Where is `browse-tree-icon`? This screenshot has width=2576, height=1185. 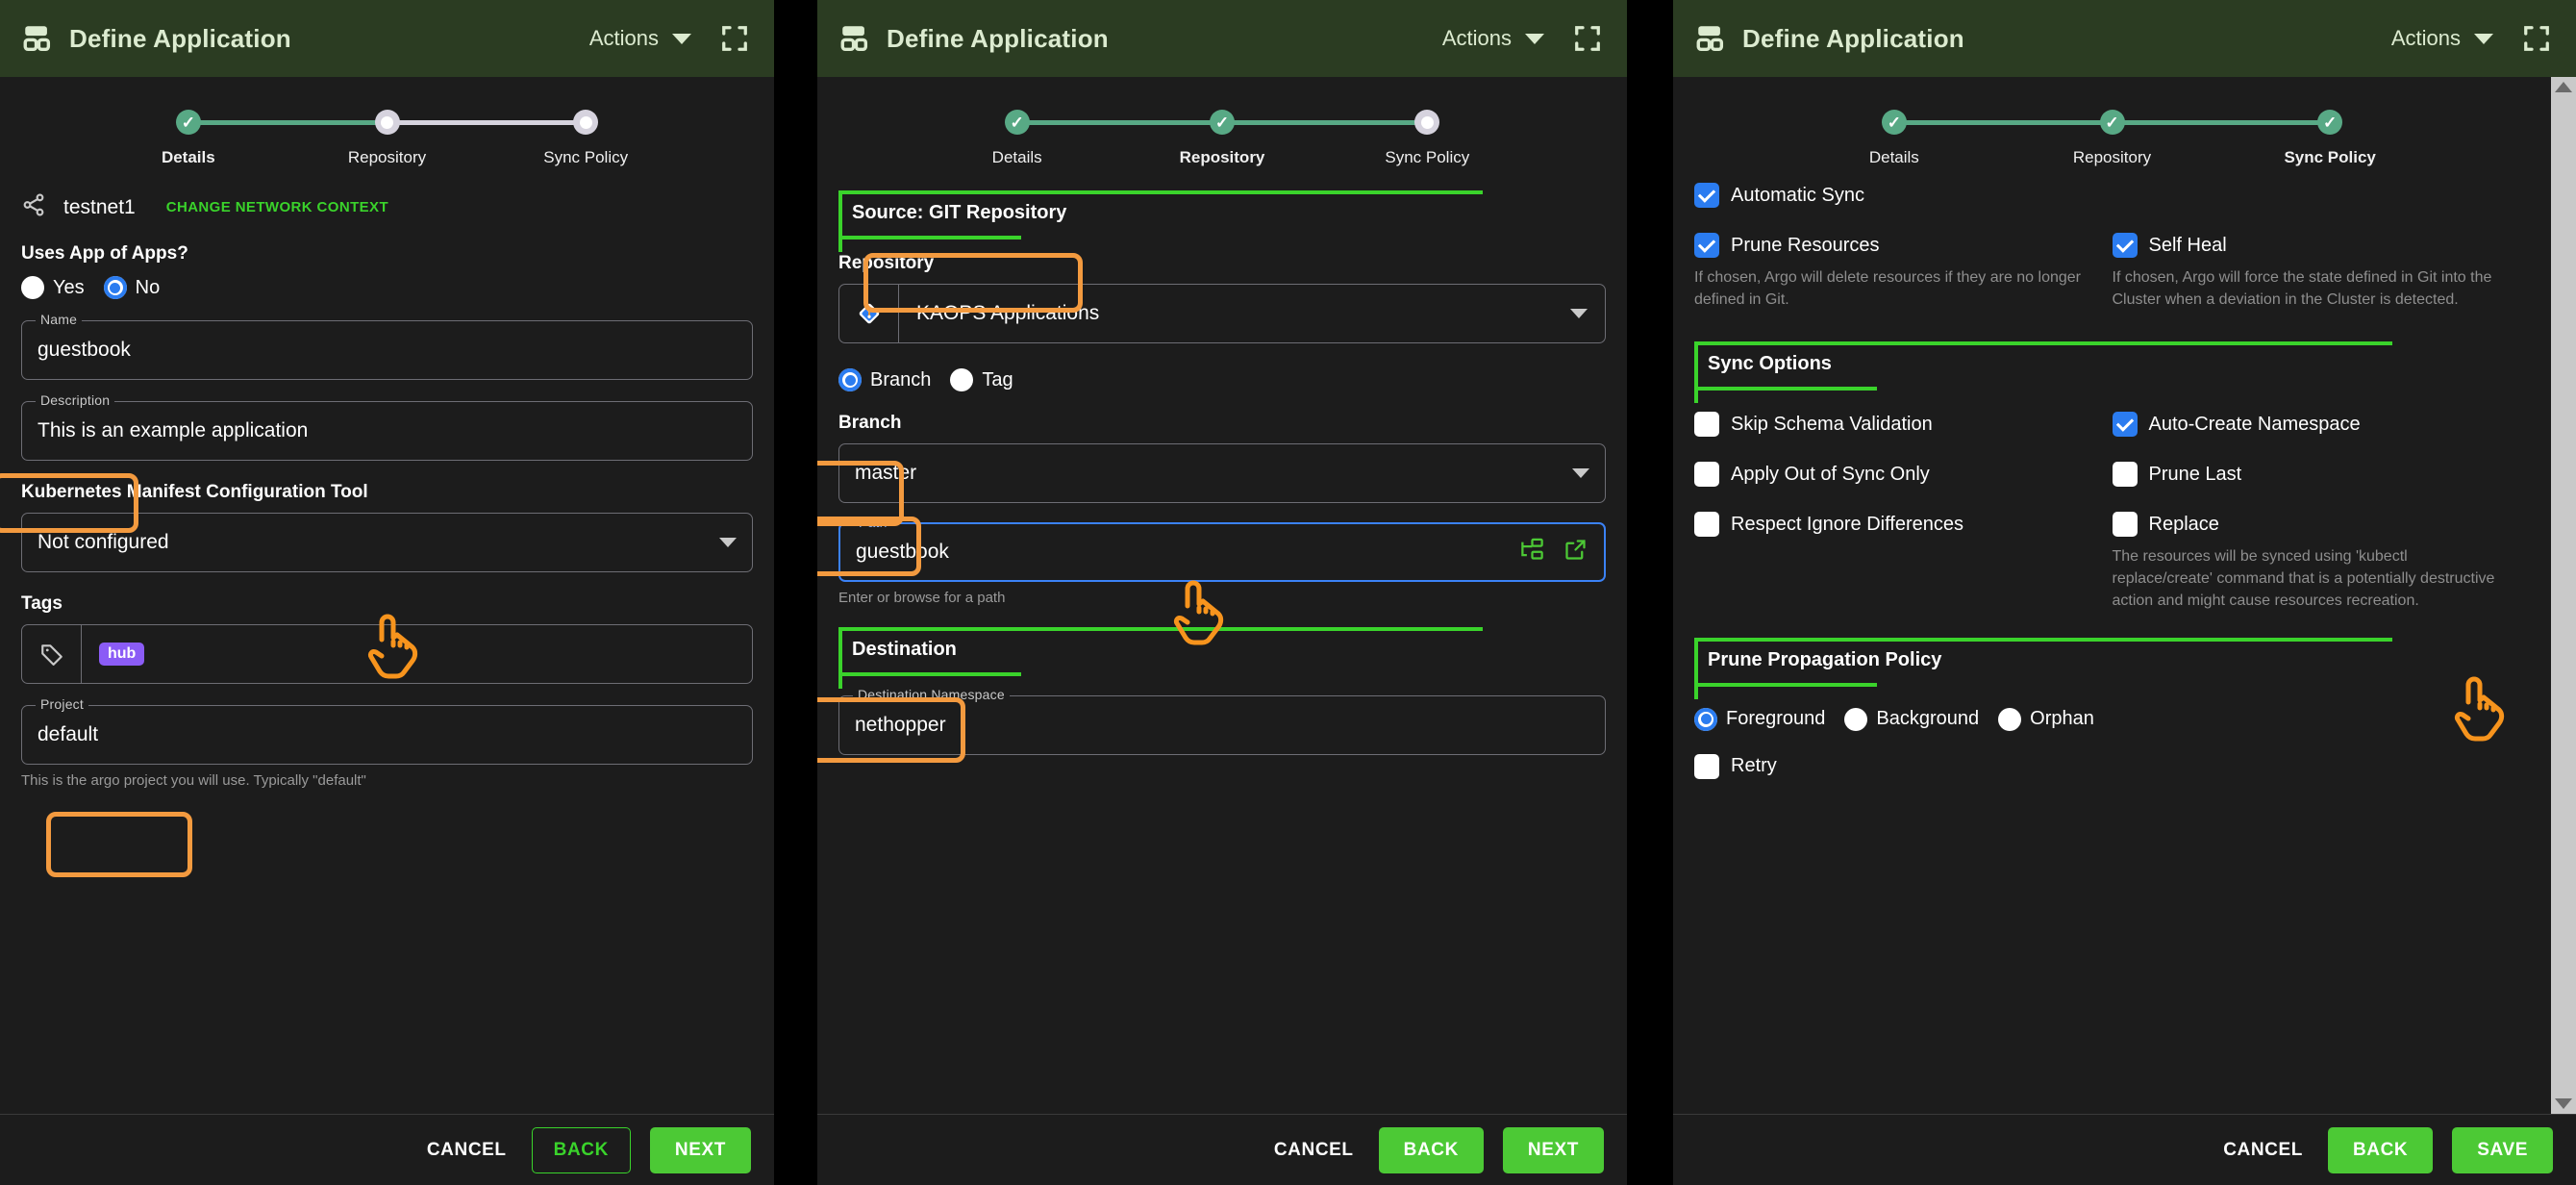
browse-tree-icon is located at coordinates (1532, 552).